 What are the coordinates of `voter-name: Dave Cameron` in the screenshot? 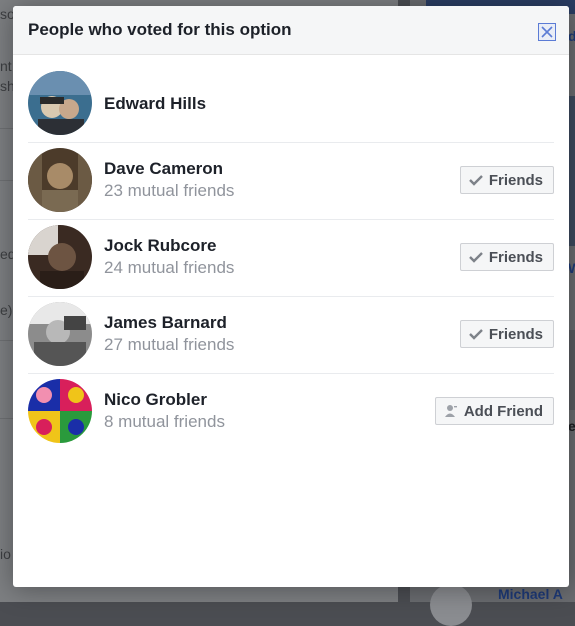 It's located at (163, 169).